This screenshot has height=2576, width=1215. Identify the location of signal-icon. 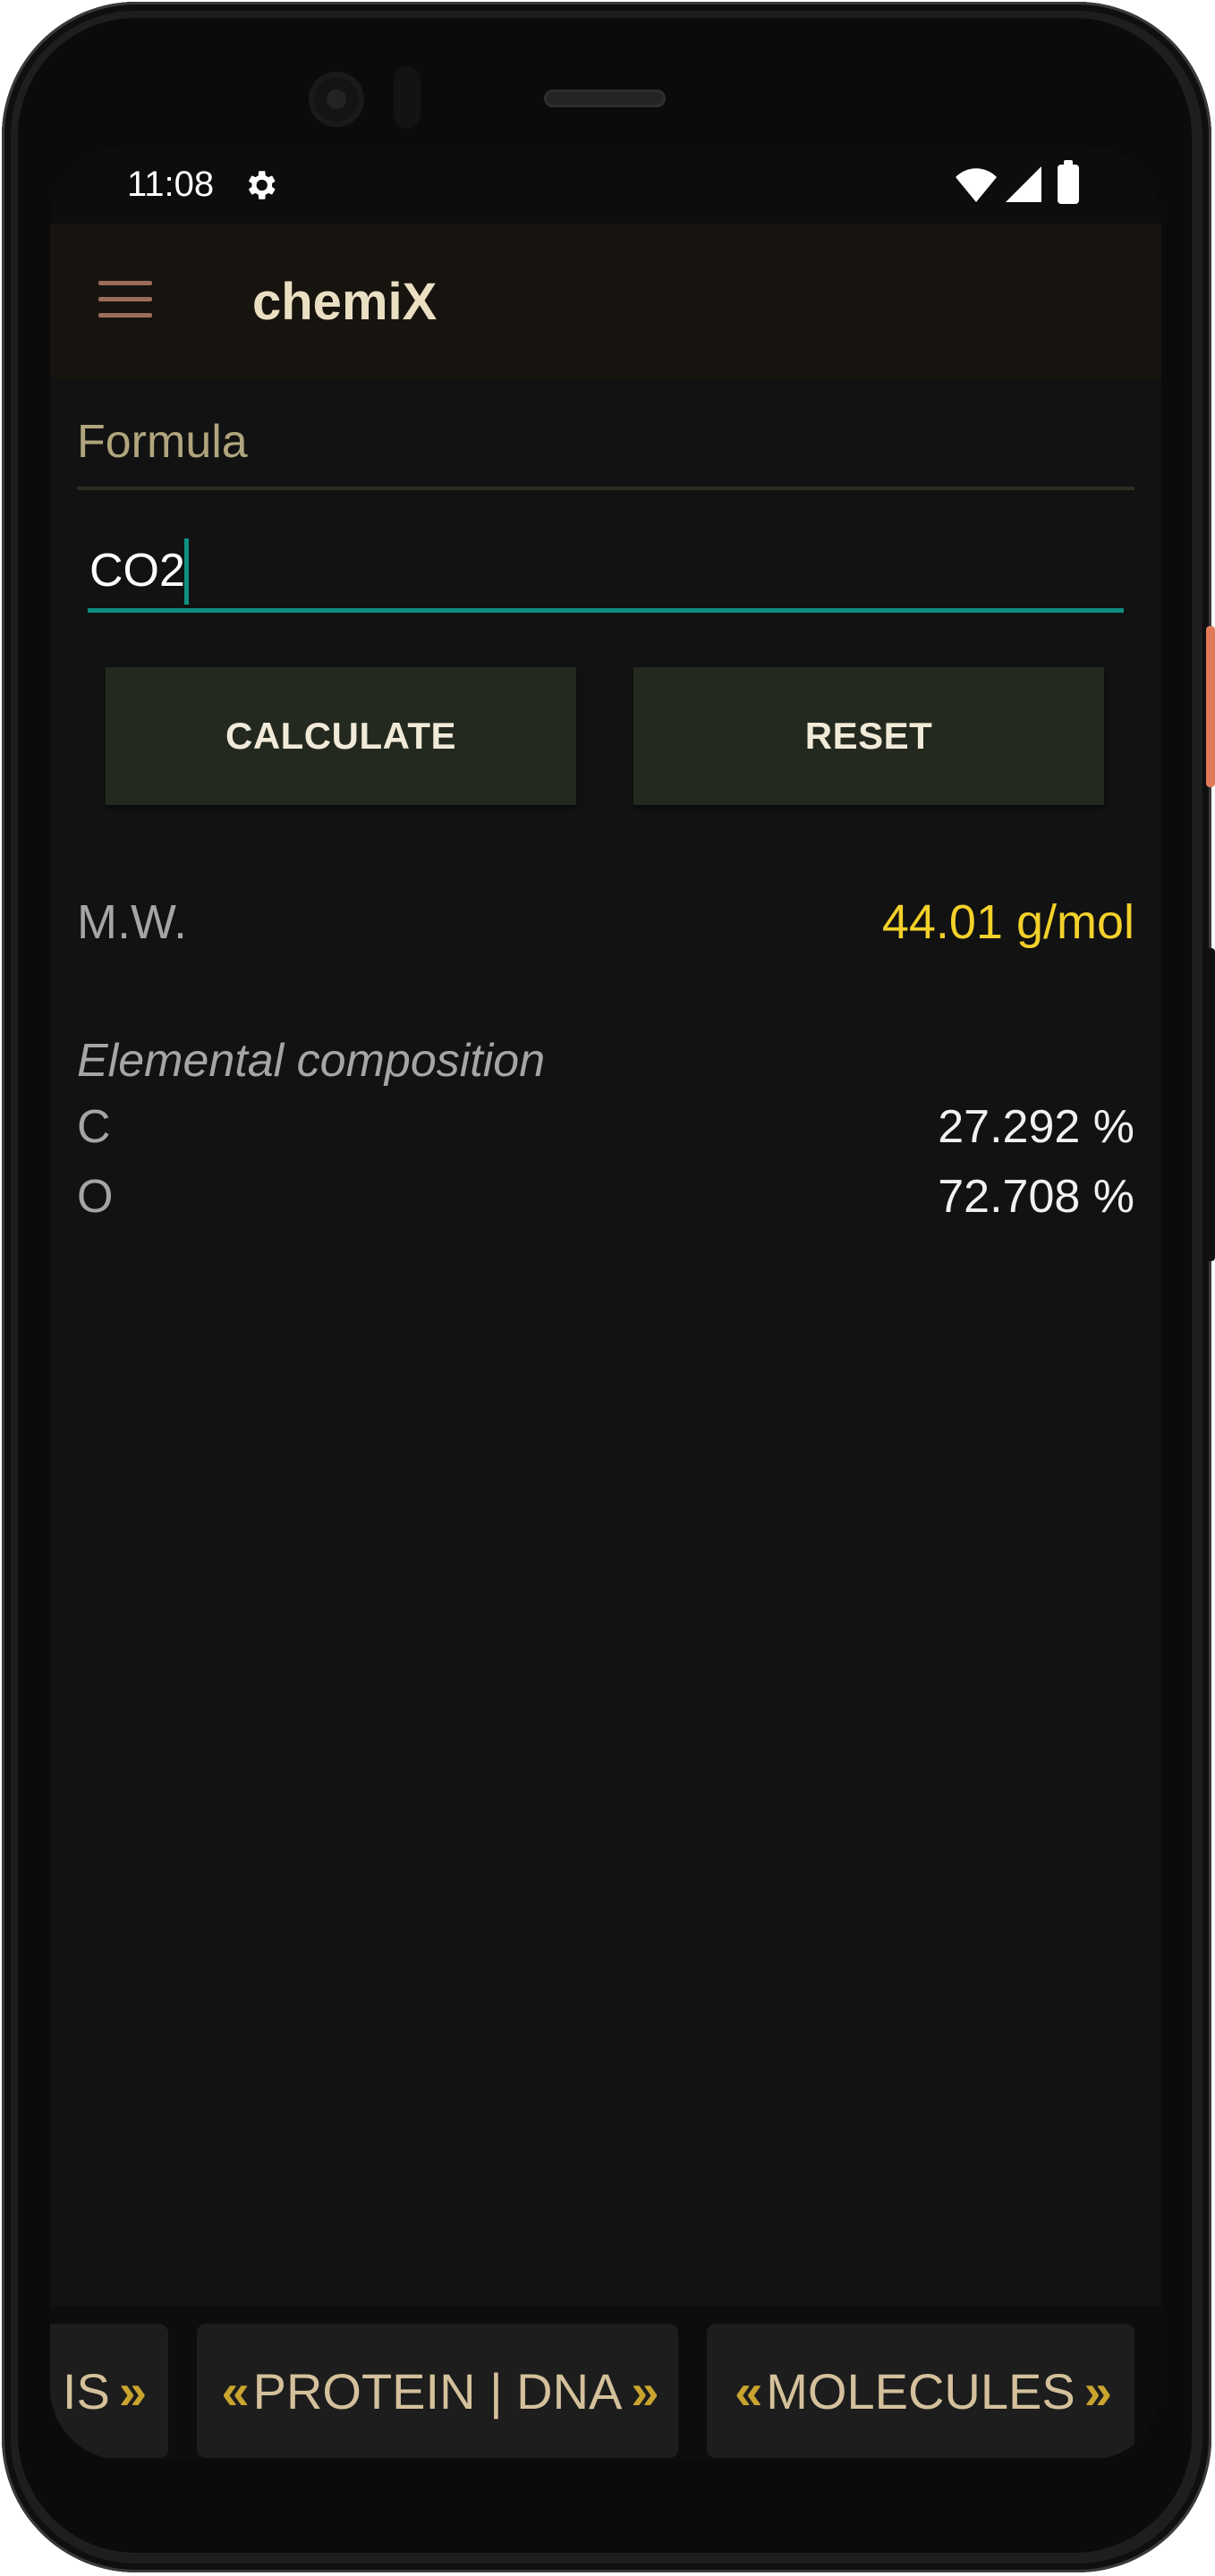
(1024, 184).